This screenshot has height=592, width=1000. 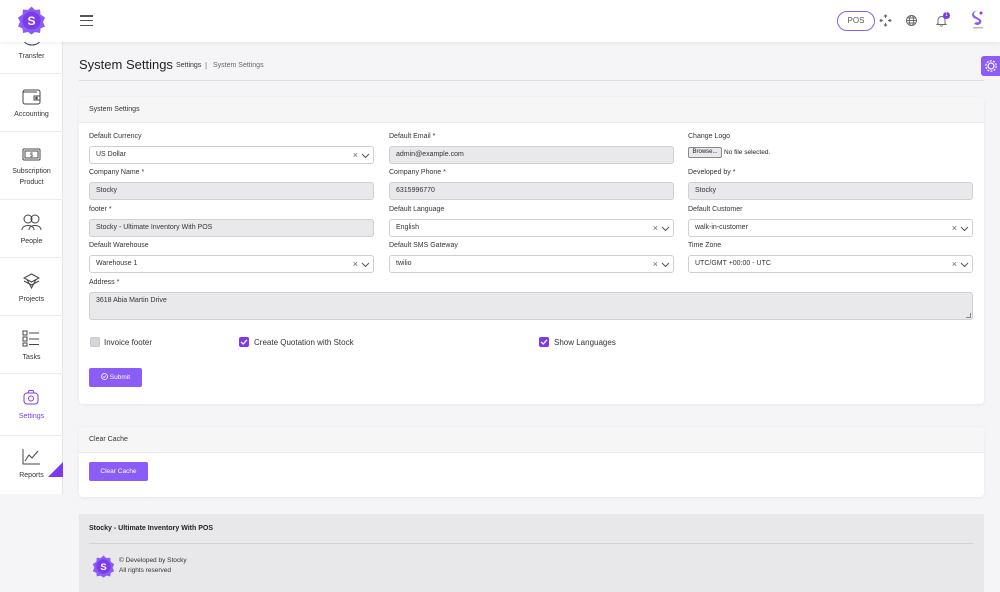 I want to click on card-header: Clear Cache, so click(x=531, y=440).